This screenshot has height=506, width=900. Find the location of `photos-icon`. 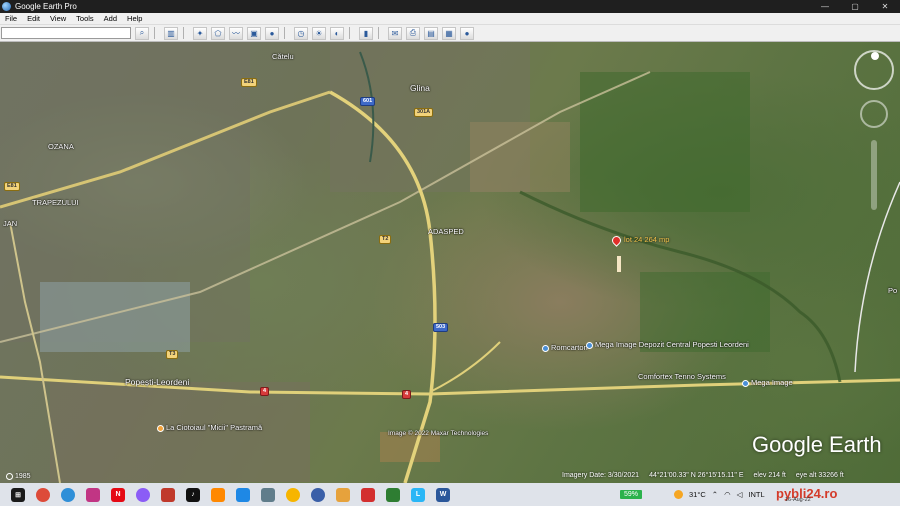

photos-icon is located at coordinates (343, 494).